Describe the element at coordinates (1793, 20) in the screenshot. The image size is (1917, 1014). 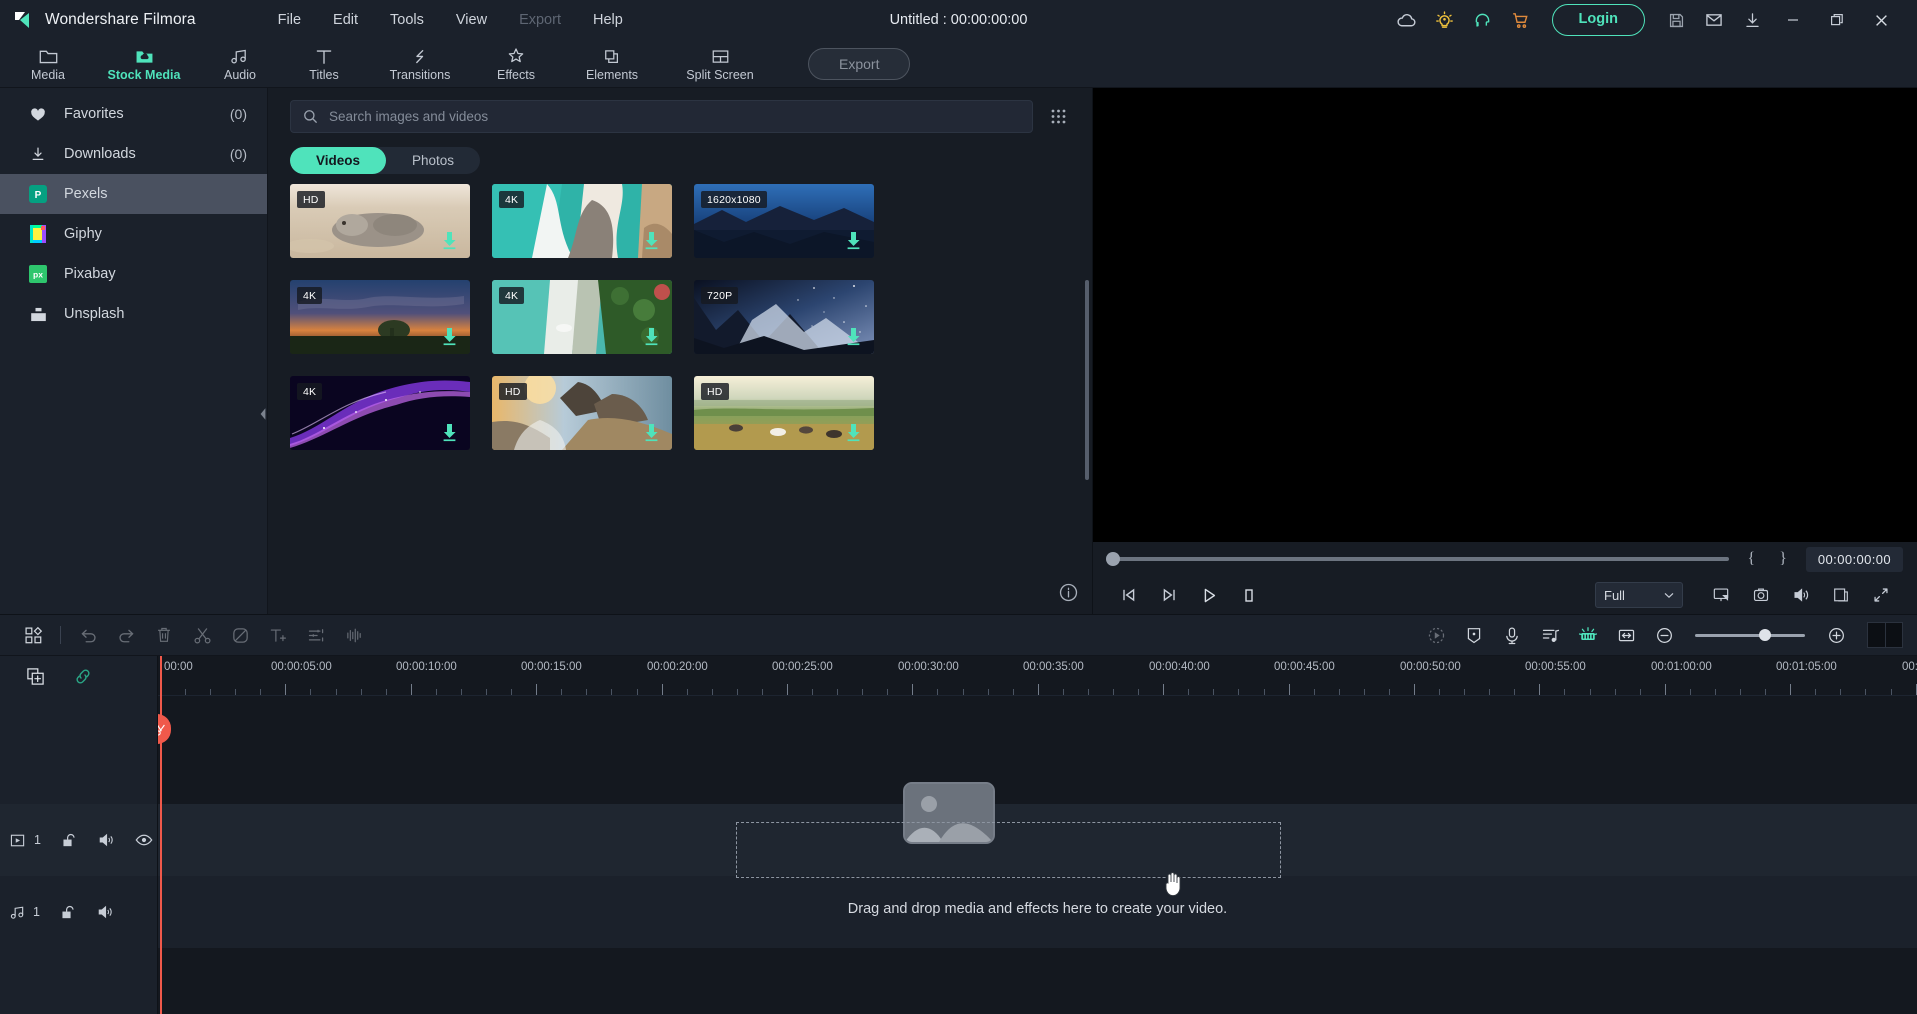
I see `minimize-icon` at that location.